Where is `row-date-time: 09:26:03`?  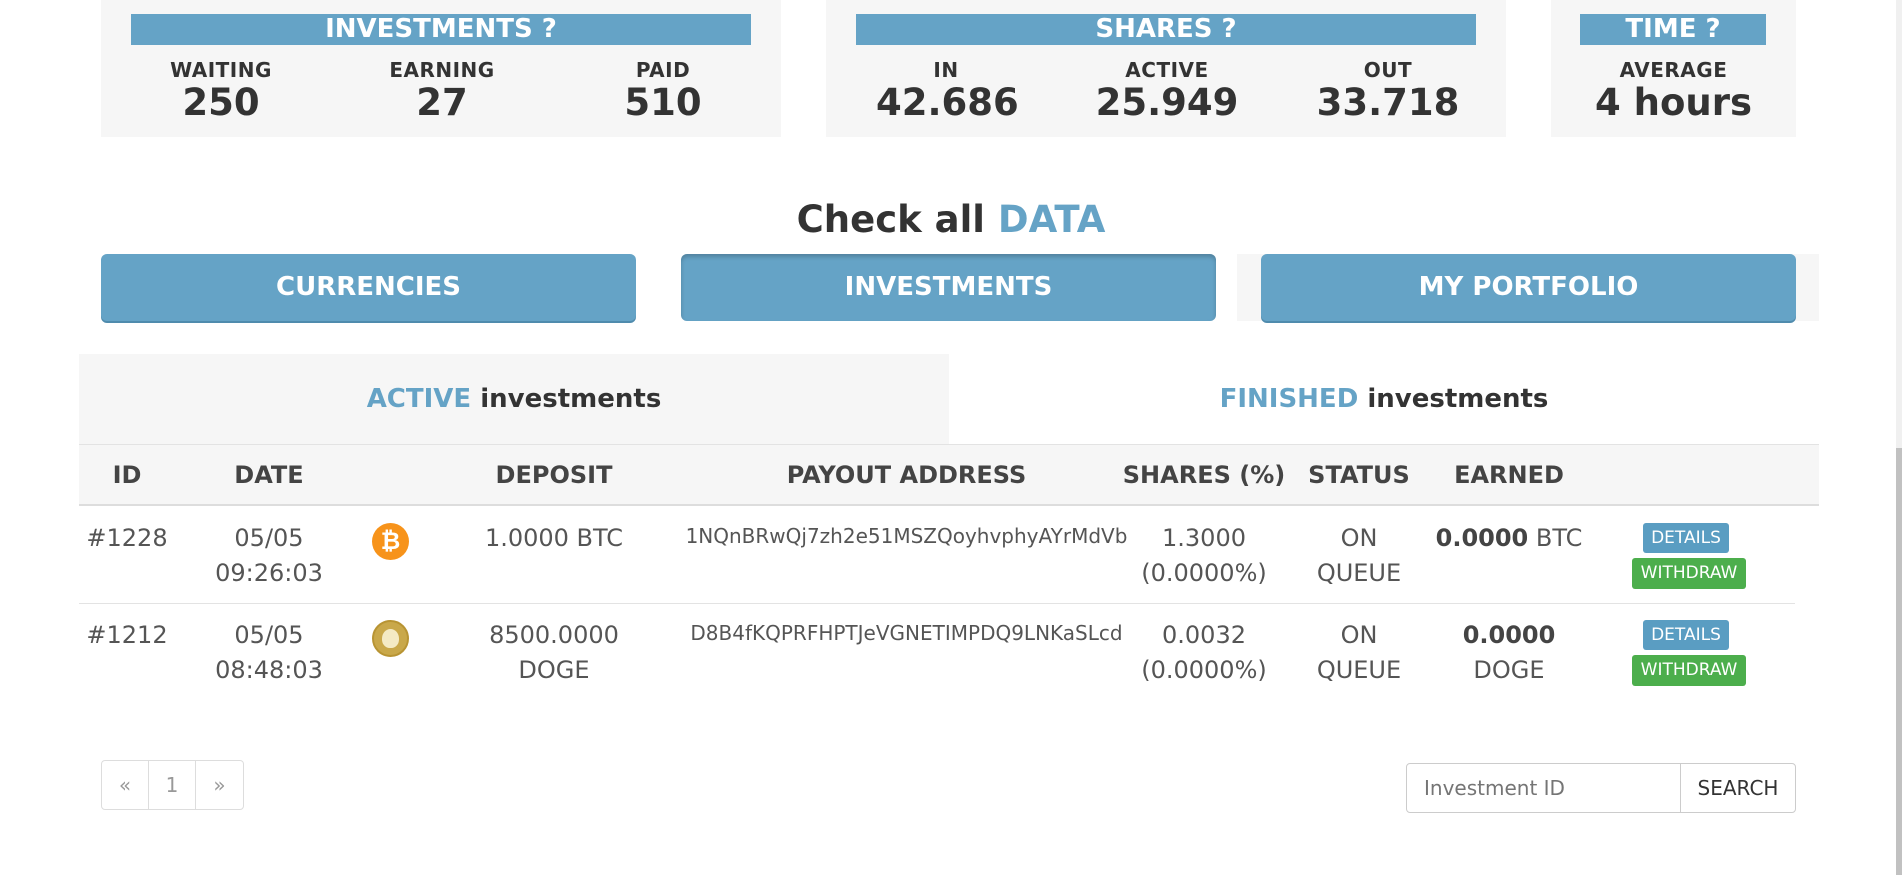
row-date-time: 09:26:03 is located at coordinates (269, 573).